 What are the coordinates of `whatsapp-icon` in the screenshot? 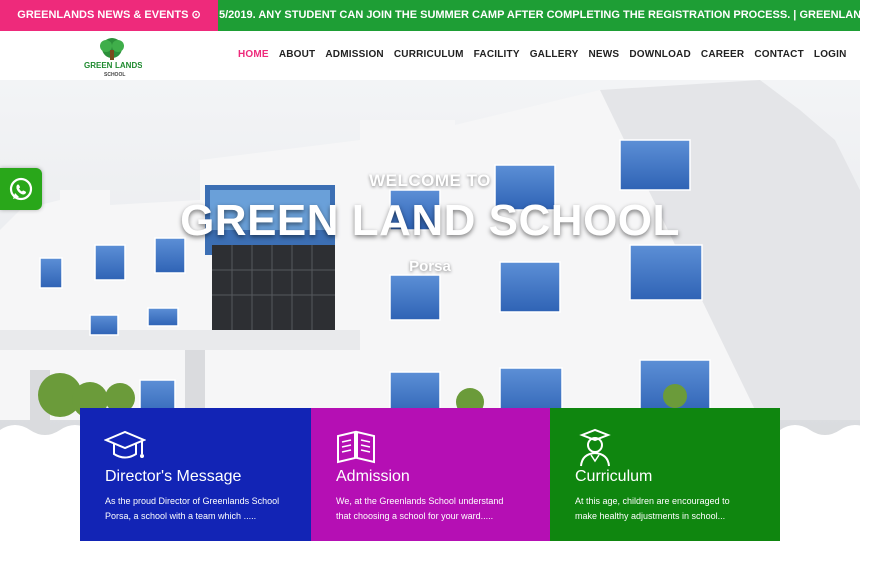 It's located at (21, 189).